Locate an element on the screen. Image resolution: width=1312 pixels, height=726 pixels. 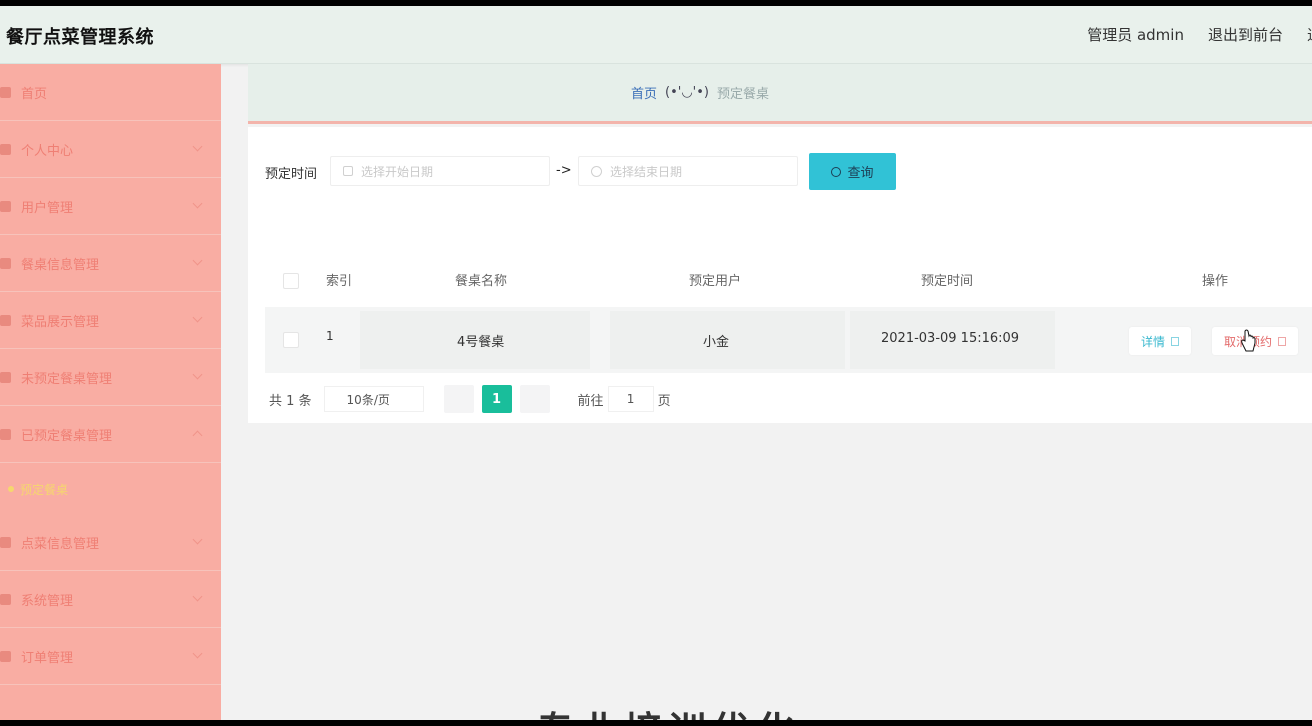
sidebar-item-label: 用户管理 is located at coordinates (47, 208).